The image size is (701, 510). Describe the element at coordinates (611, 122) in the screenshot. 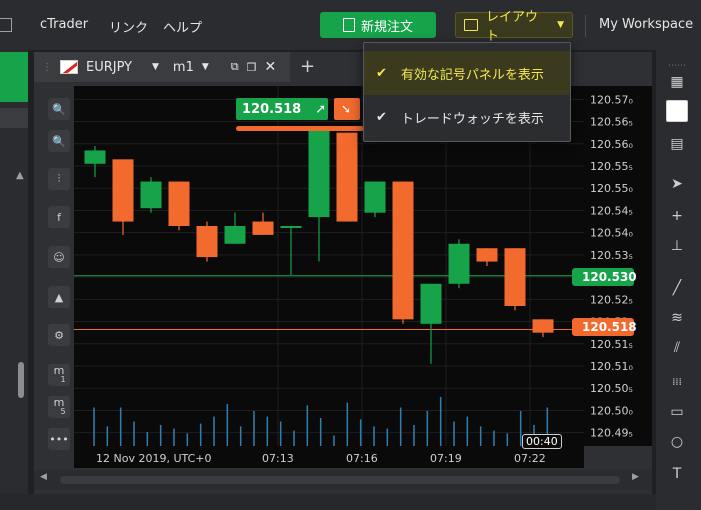

I see `price-tick-label: 120.56₅` at that location.